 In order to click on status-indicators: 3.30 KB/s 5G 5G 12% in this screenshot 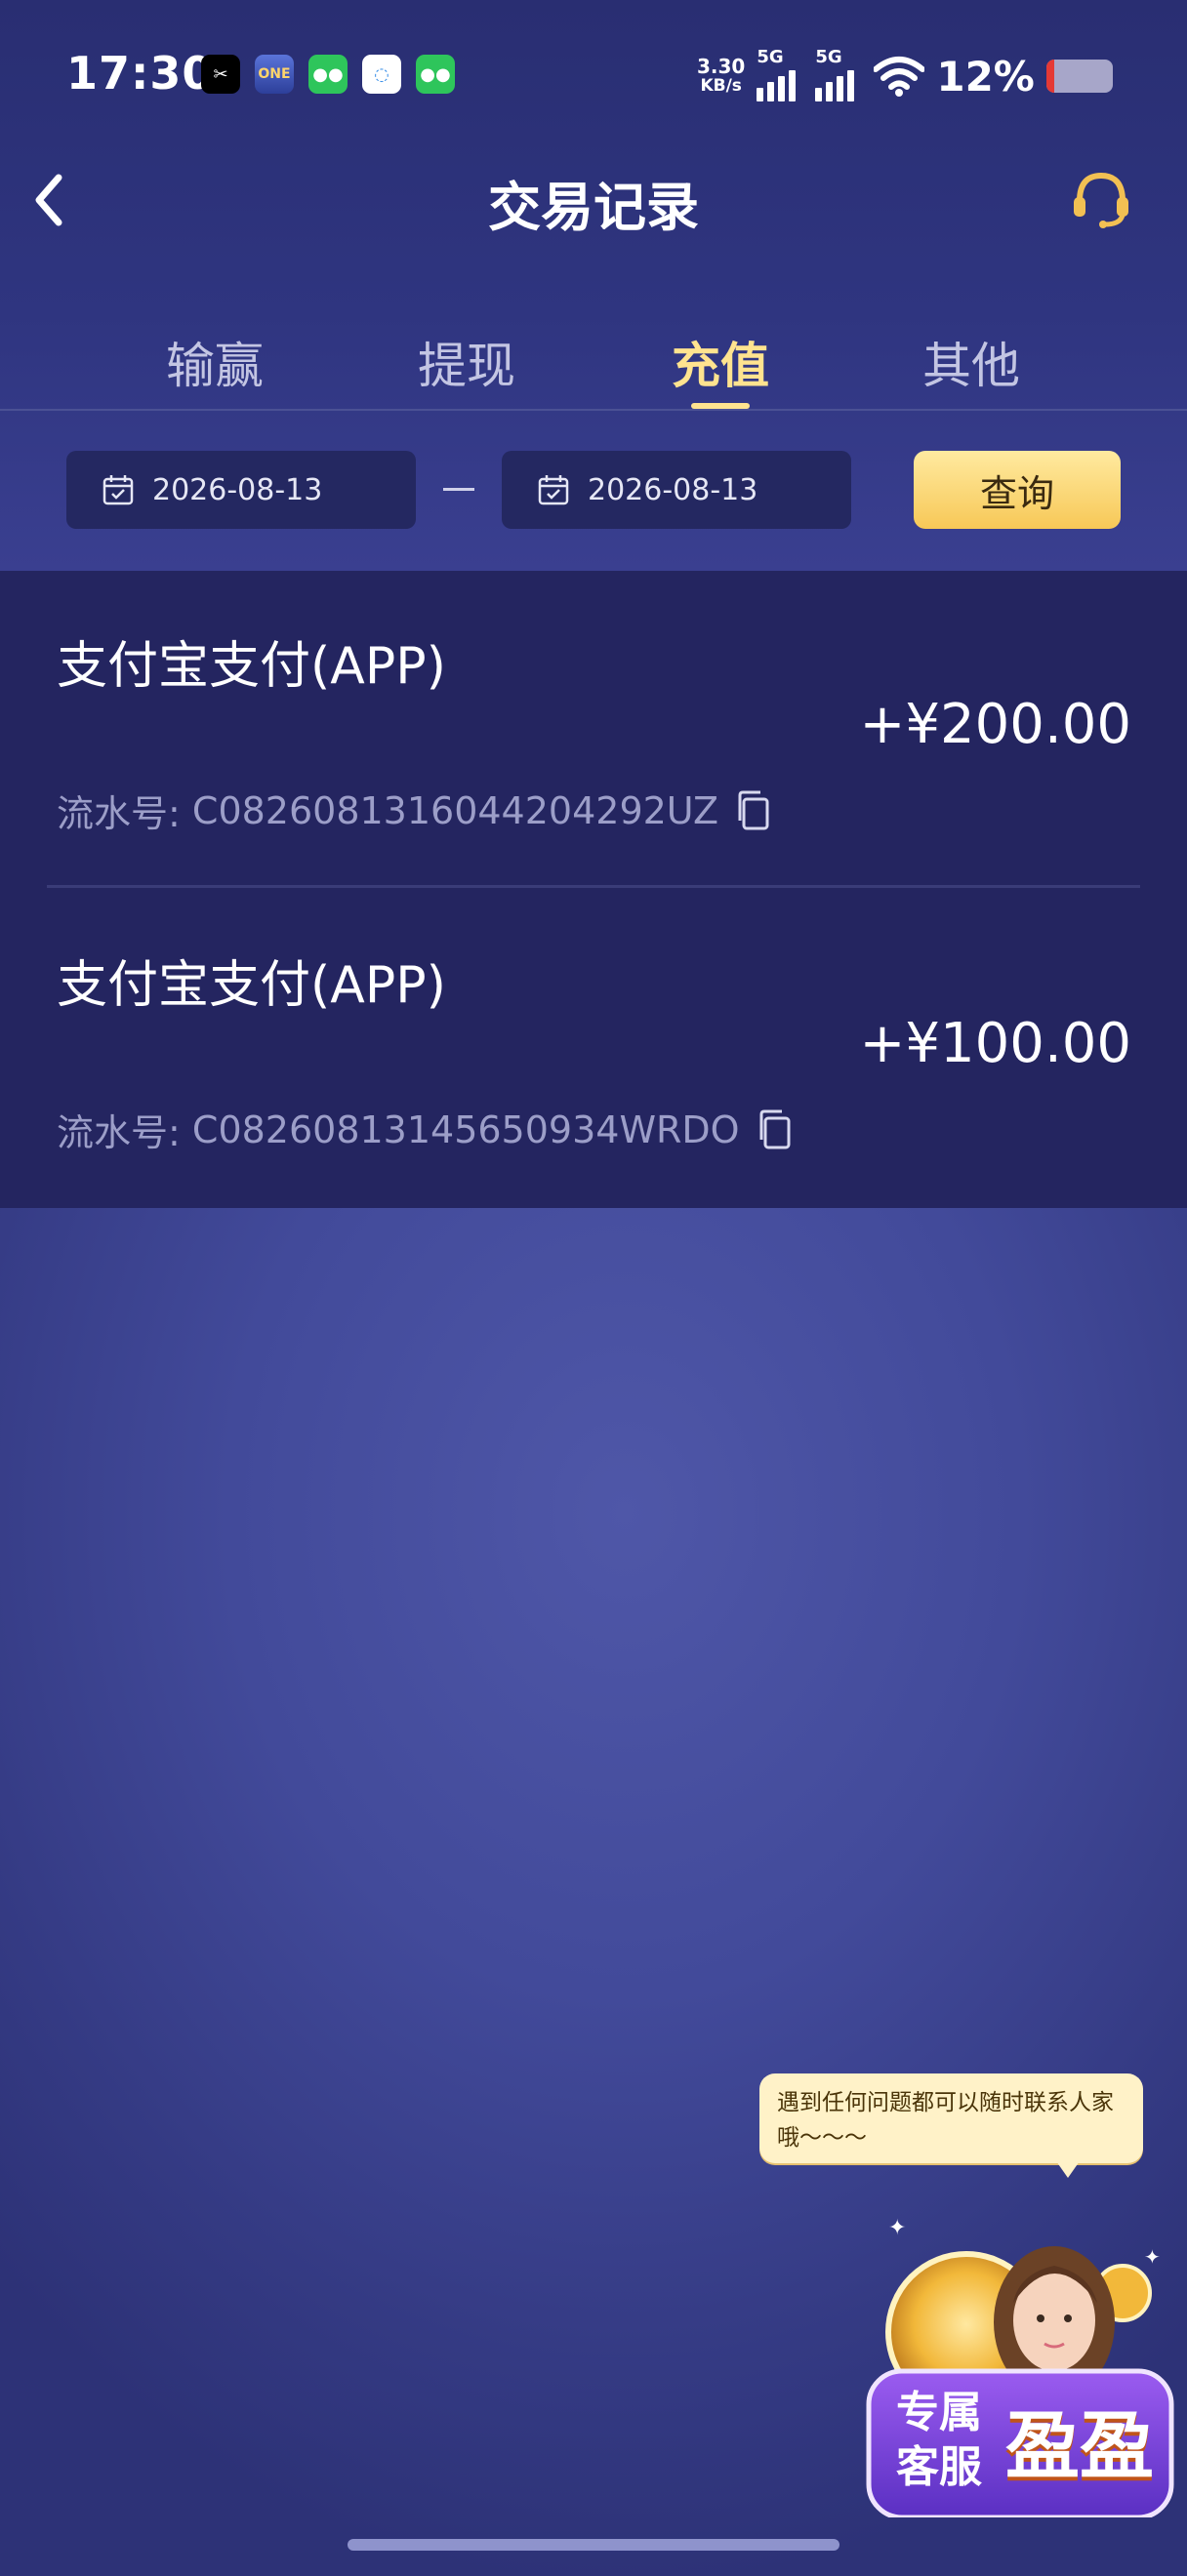, I will do `click(905, 74)`.